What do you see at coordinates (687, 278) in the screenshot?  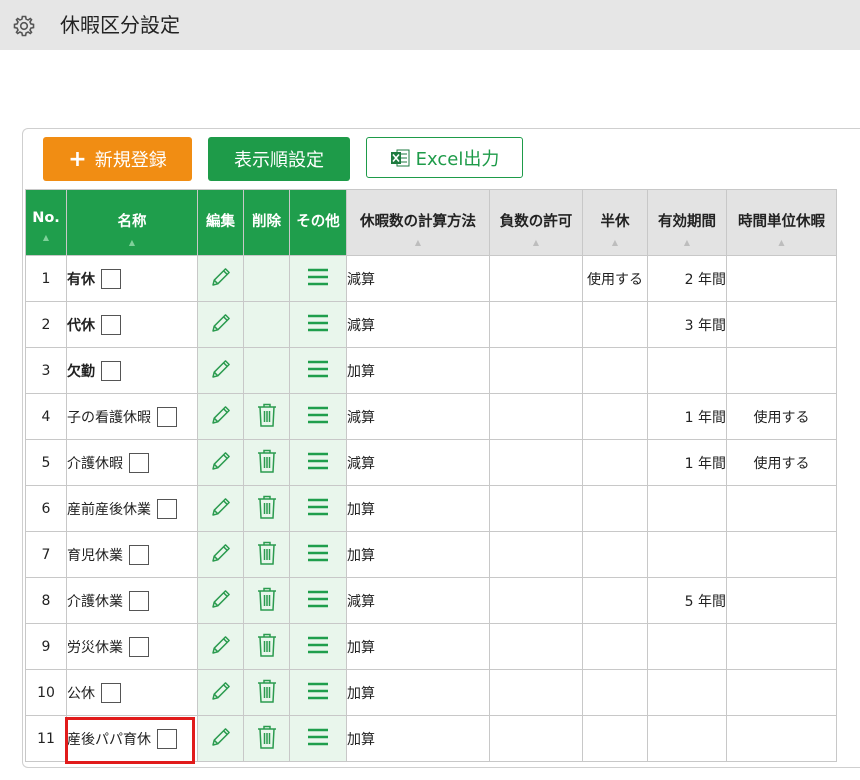 I see `row-validity: 2 年間` at bounding box center [687, 278].